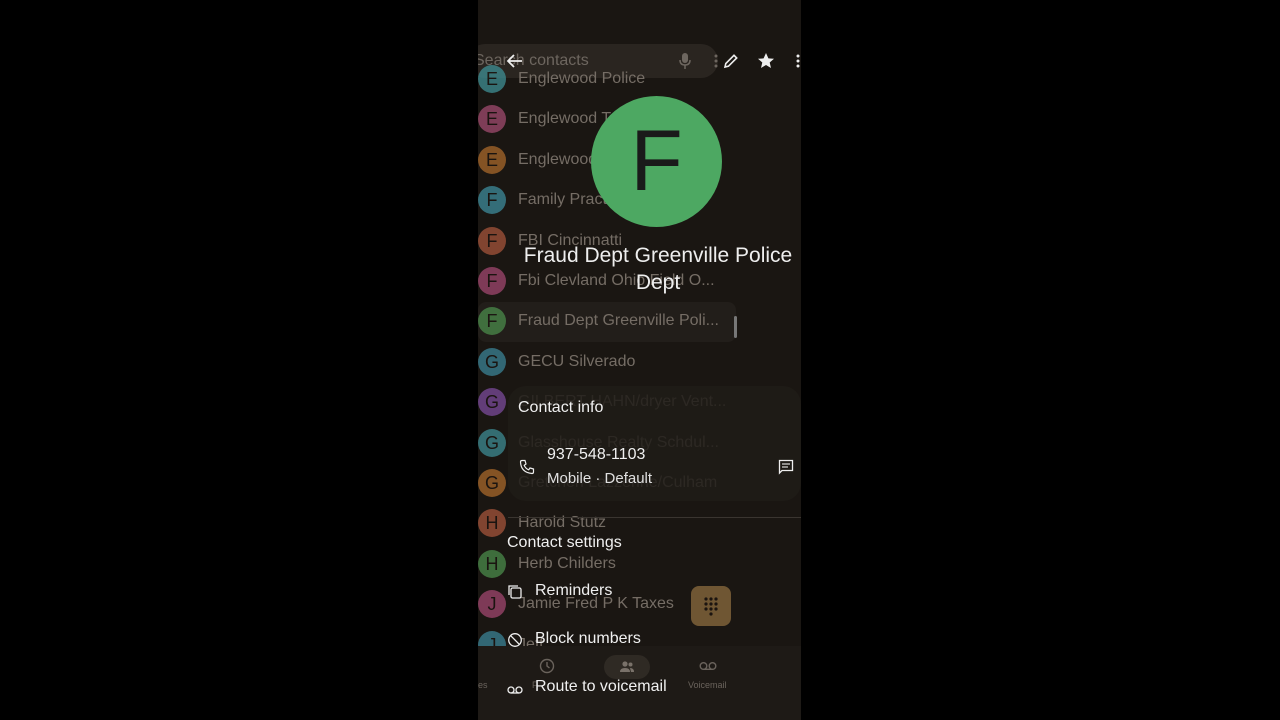 The image size is (1280, 720). I want to click on nav-label-recents-fragment: es, so click(483, 685).